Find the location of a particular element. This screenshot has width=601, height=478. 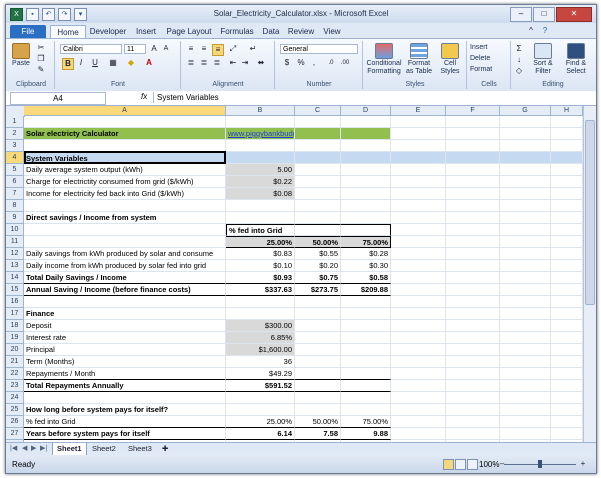

currency-icon: $ is located at coordinates (287, 63).